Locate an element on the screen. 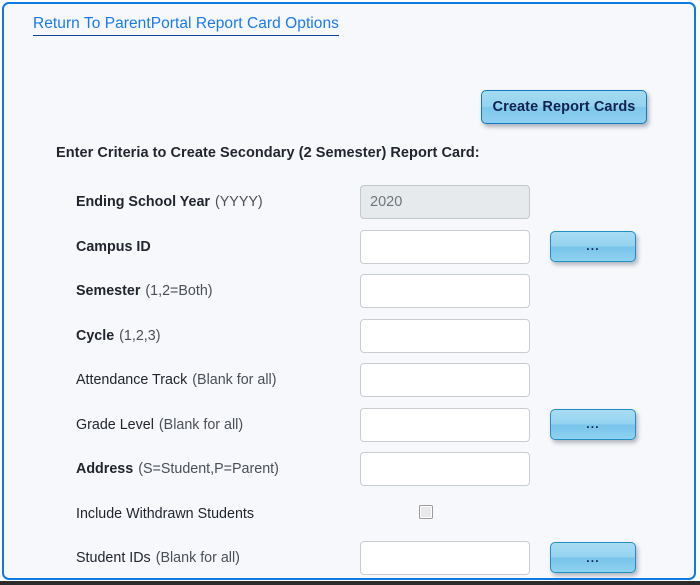 This screenshot has width=700, height=585. label-ending-school-year: Ending School Year (YYYY) is located at coordinates (169, 202).